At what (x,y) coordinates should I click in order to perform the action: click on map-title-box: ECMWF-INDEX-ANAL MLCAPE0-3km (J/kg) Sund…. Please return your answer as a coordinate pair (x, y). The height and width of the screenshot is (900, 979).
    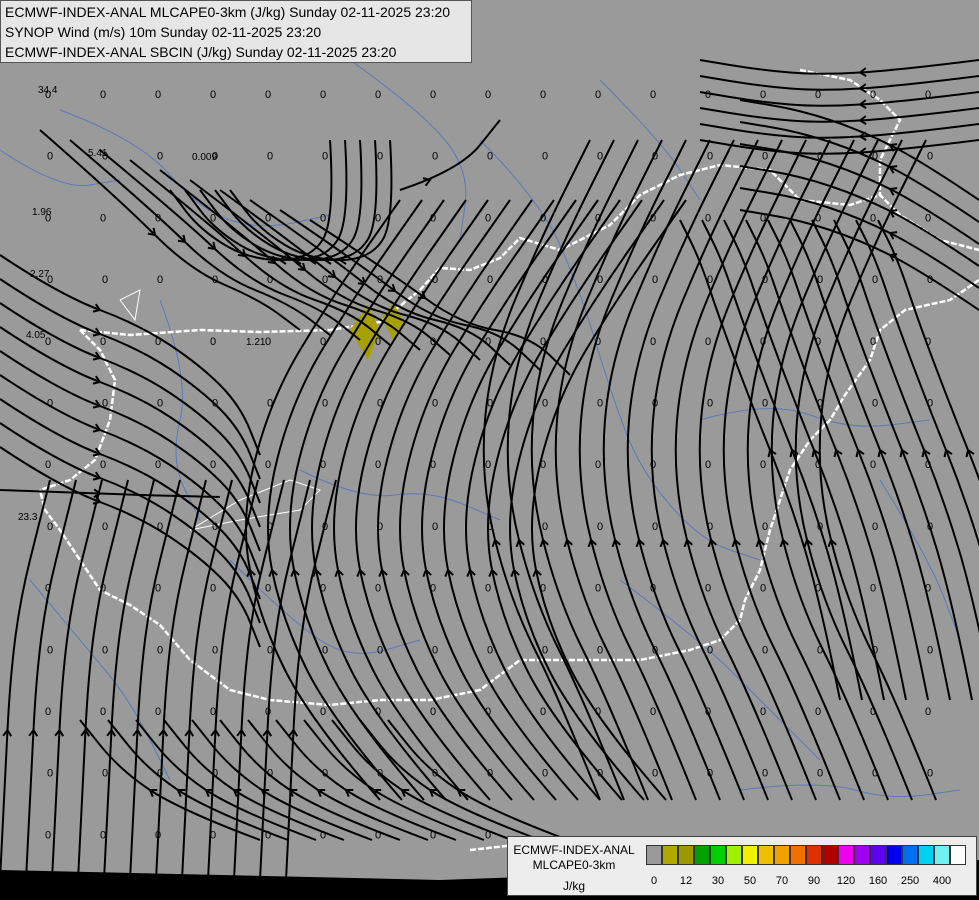
    Looking at the image, I should click on (236, 31).